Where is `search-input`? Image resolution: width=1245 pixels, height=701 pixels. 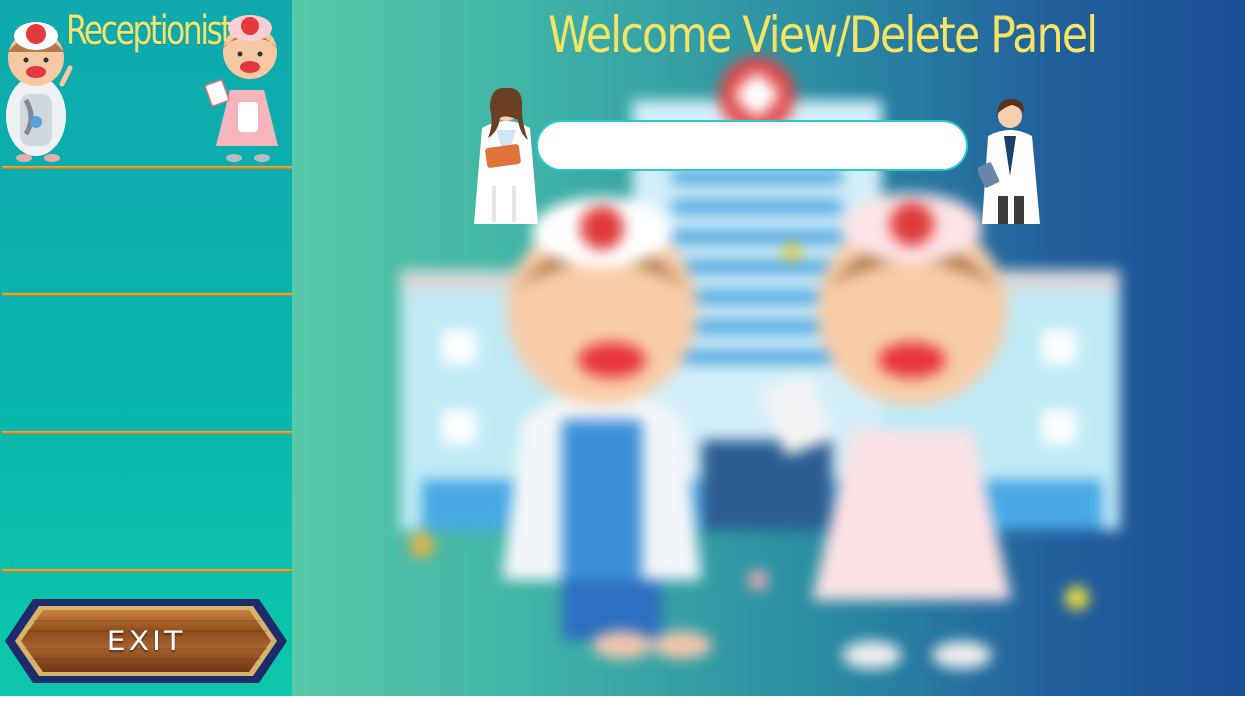
search-input is located at coordinates (752, 145).